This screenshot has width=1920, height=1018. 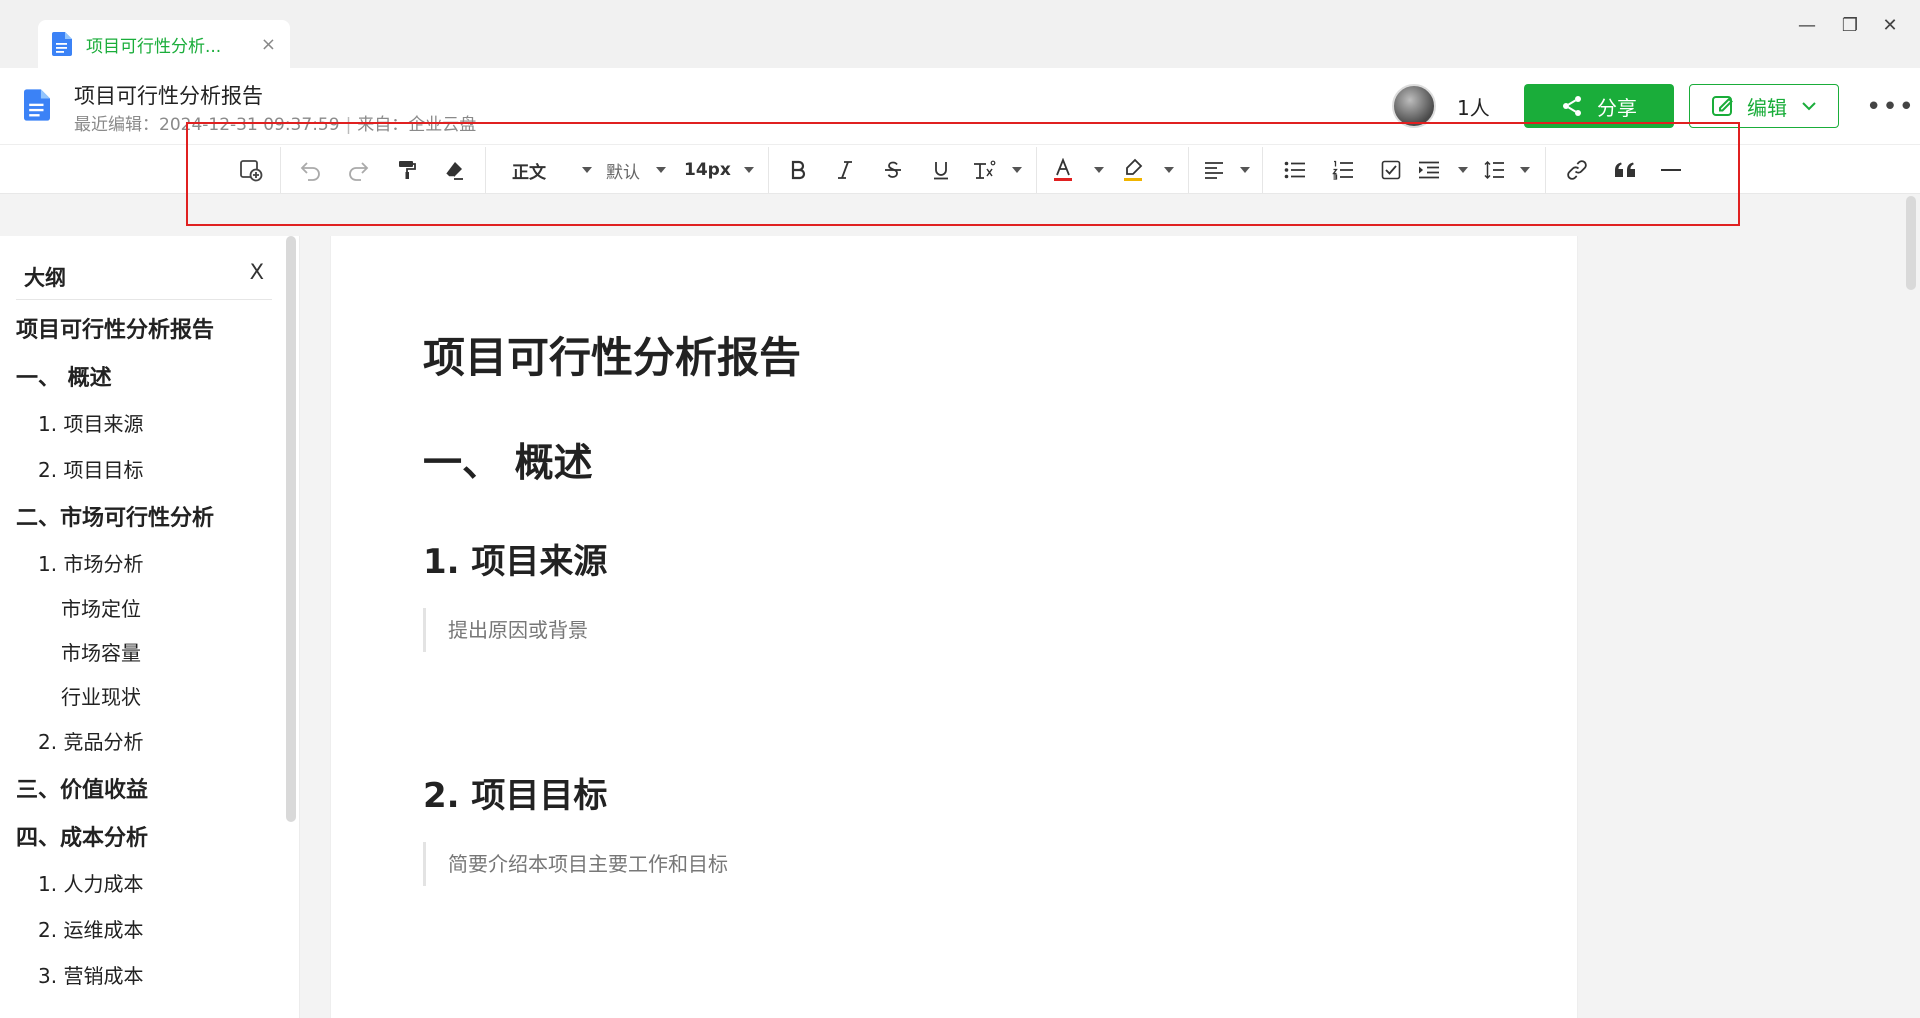 I want to click on document-heading-section: 一、 概述, so click(x=508, y=460).